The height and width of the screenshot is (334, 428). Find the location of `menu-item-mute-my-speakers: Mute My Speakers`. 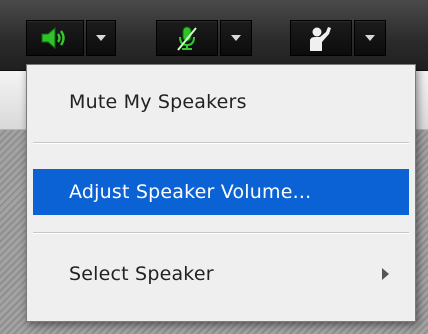

menu-item-mute-my-speakers: Mute My Speakers is located at coordinates (221, 102).